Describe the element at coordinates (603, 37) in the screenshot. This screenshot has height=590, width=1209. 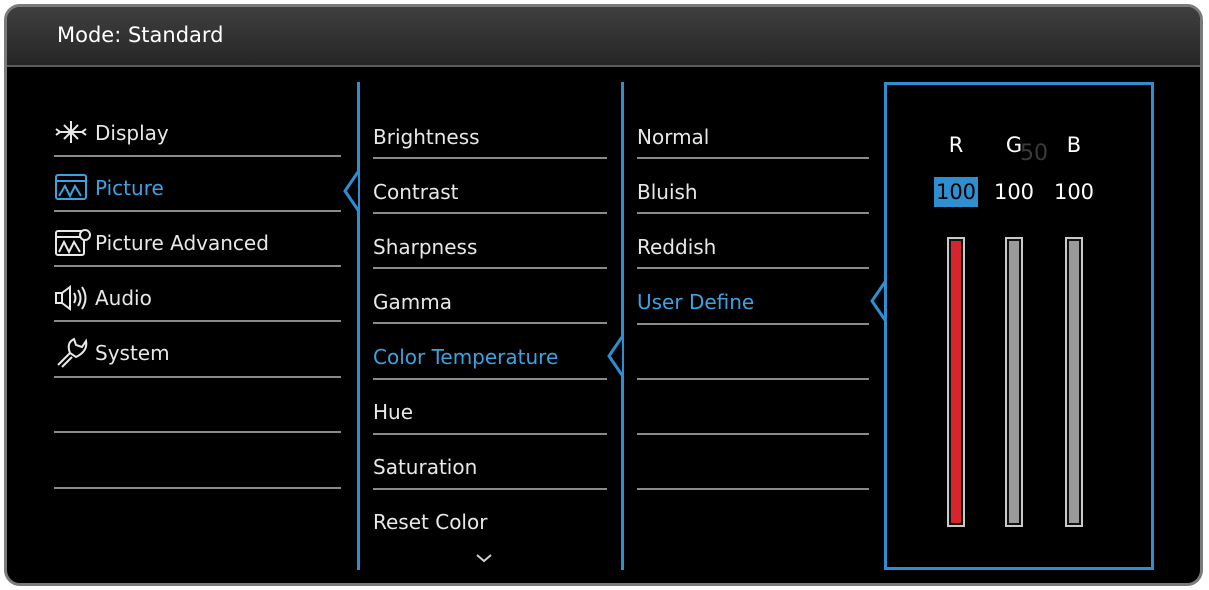
I see `title-bar: Mode: Standard` at that location.